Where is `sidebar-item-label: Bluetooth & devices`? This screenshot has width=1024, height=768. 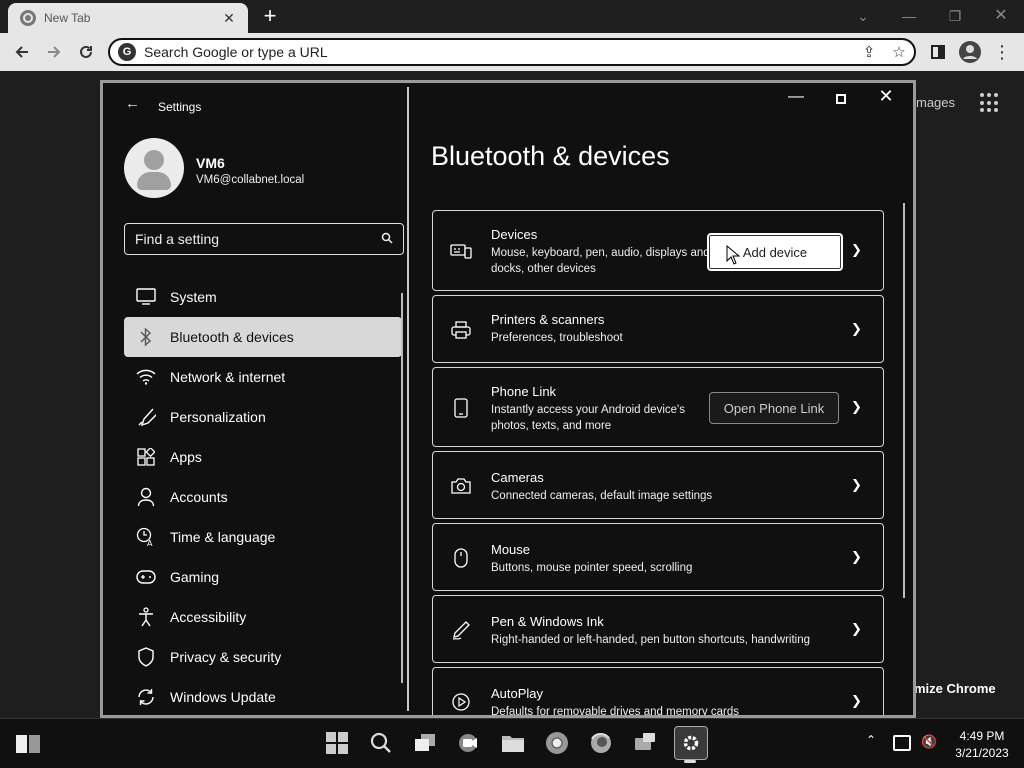 sidebar-item-label: Bluetooth & devices is located at coordinates (232, 337).